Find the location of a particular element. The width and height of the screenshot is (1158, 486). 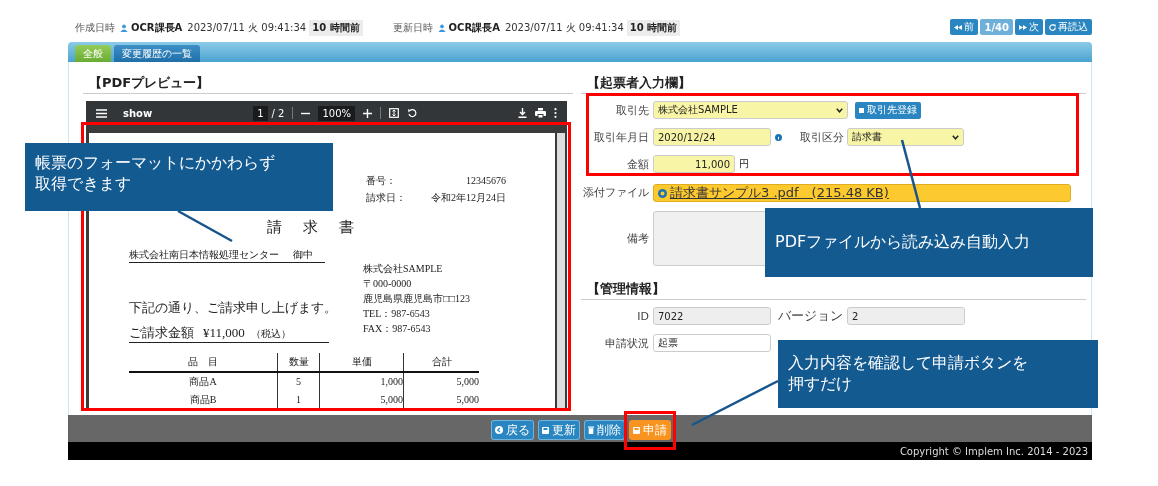

table-cell: 5 is located at coordinates (298, 381).